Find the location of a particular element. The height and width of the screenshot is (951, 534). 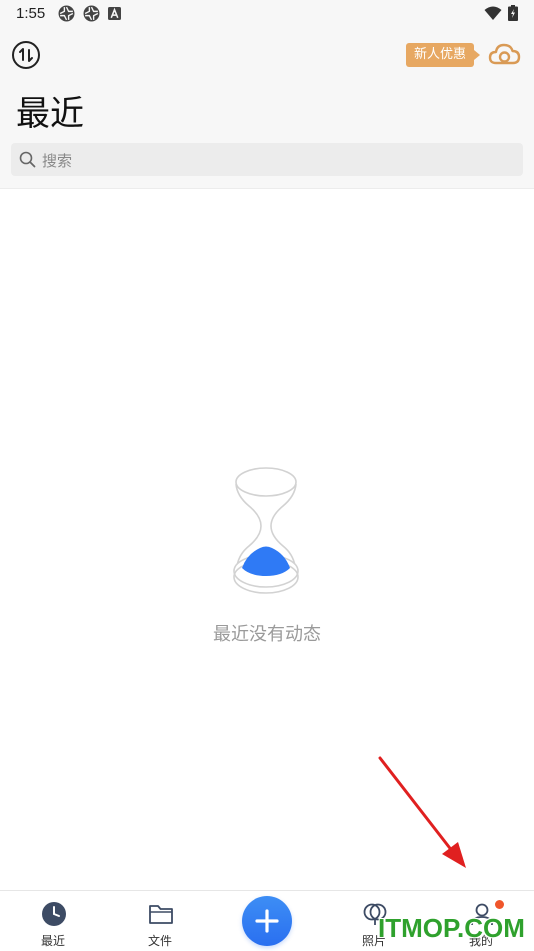

tab-files: 文件 is located at coordinates (160, 921).